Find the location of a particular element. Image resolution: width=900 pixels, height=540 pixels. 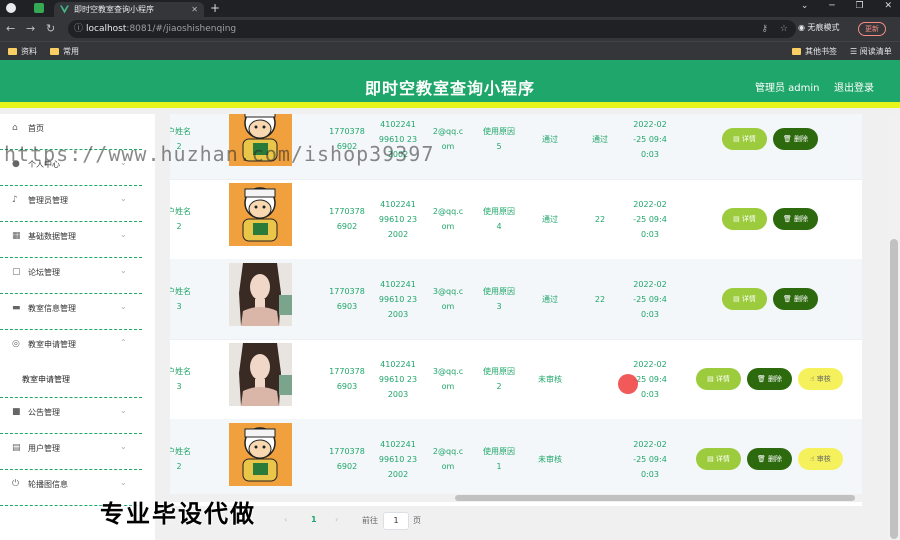

vertical-scrollbar is located at coordinates (894, 327).